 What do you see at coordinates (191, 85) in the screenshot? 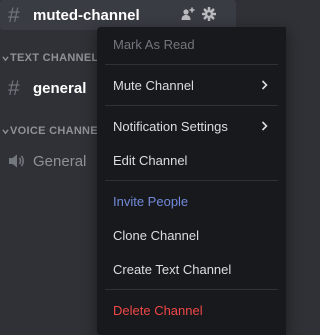
I see `menu-item-mute-channel: Mute Channel` at bounding box center [191, 85].